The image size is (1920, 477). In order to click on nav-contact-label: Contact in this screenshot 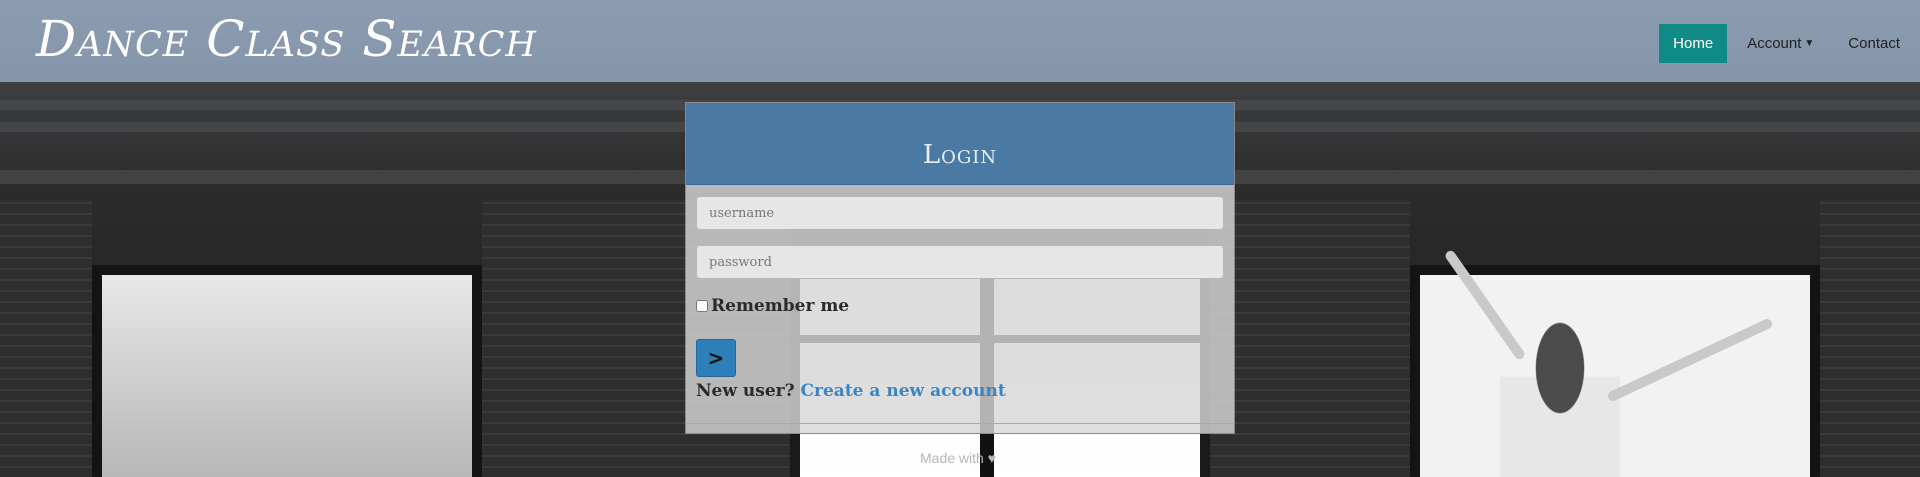, I will do `click(1874, 43)`.